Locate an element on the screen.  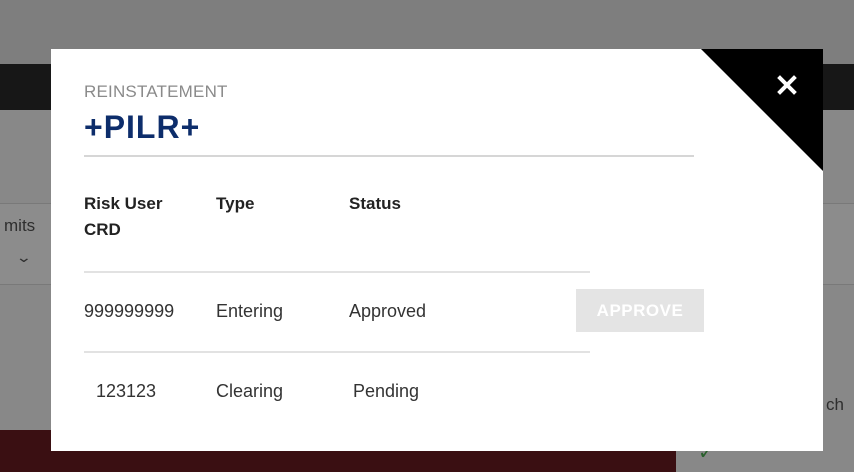
close-icon is located at coordinates (787, 85).